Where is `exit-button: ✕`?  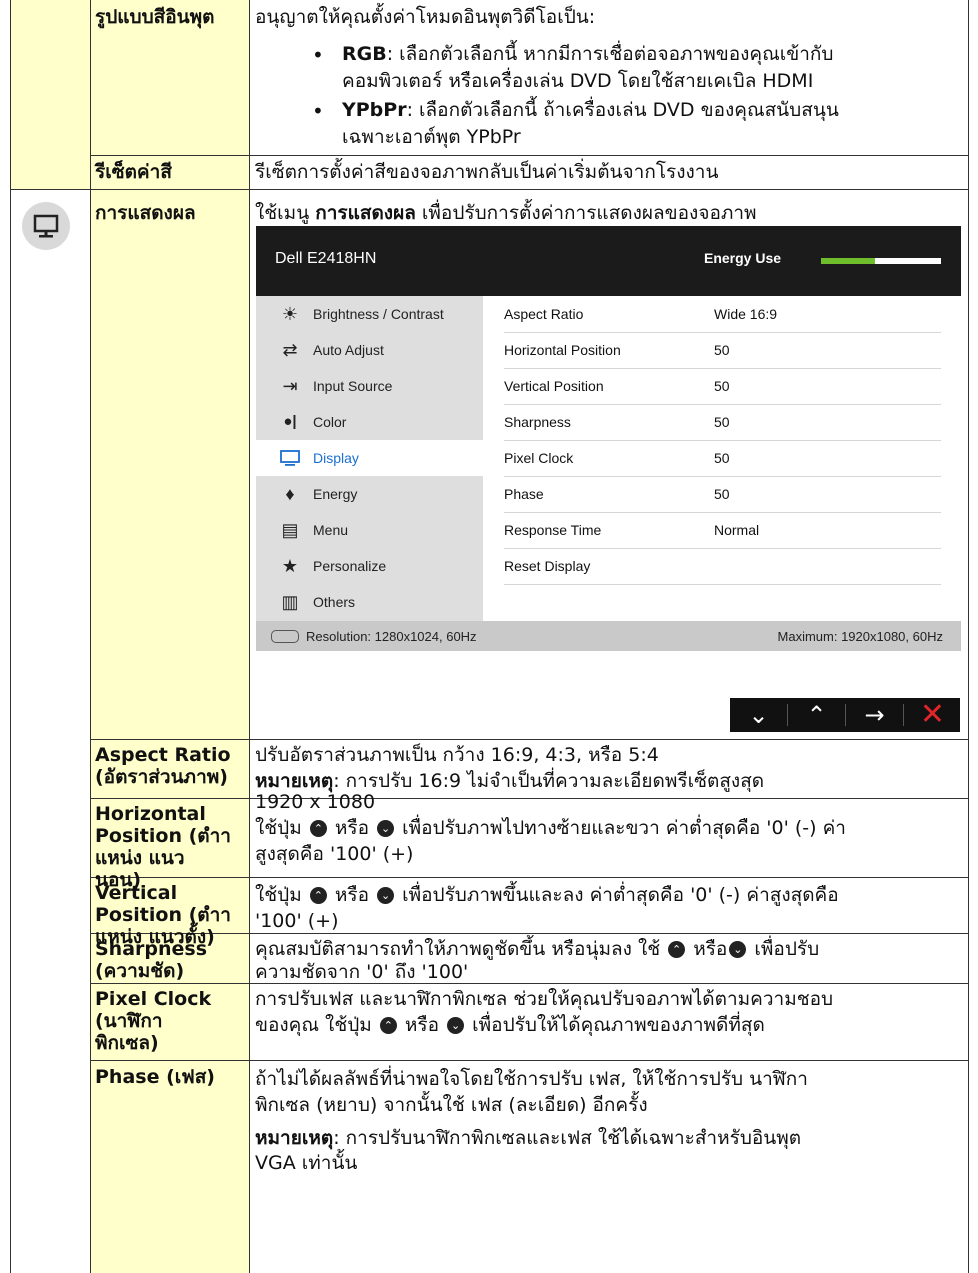
exit-button: ✕ is located at coordinates (932, 715).